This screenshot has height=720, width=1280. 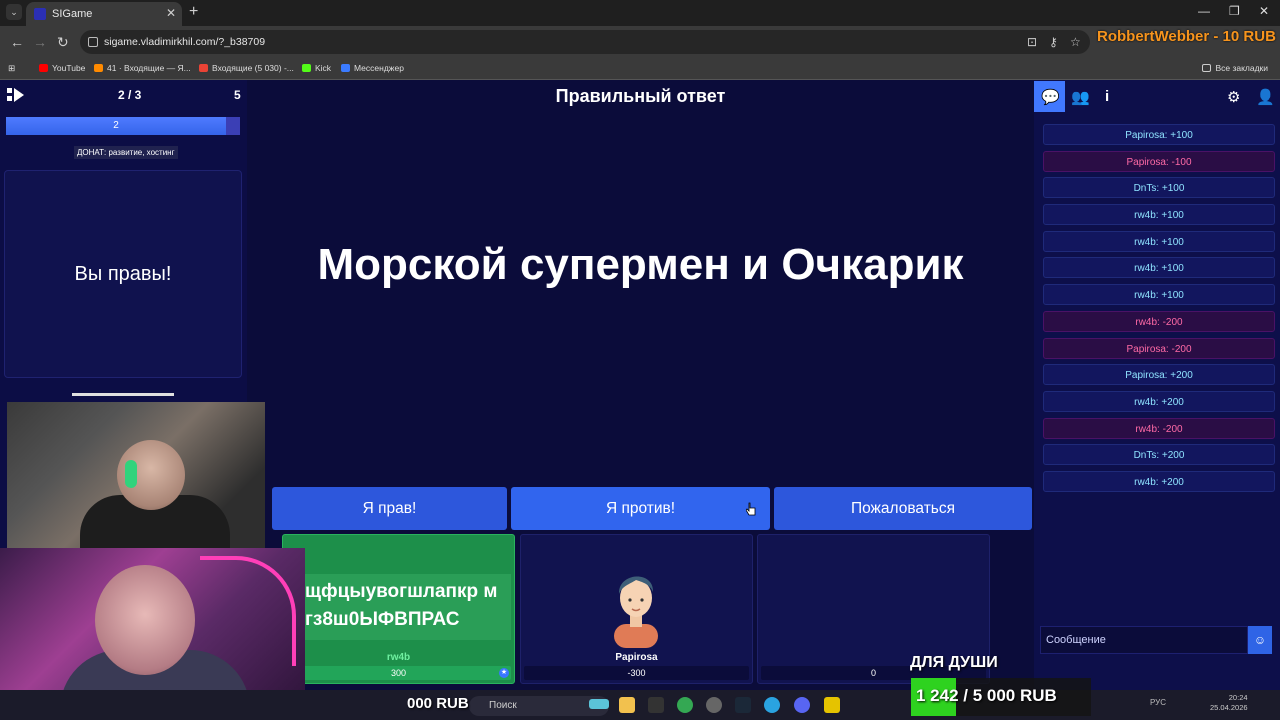 I want to click on player-score: -300, so click(x=636, y=673).